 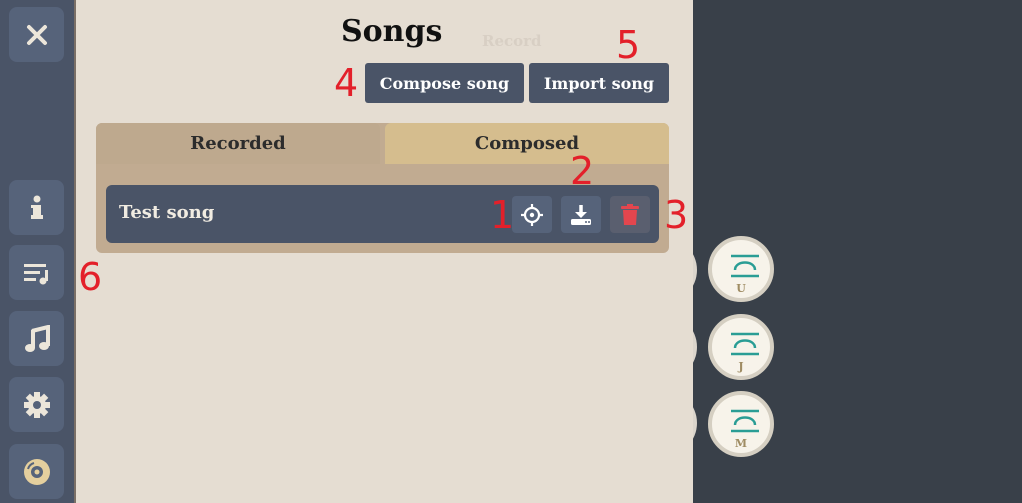 I want to click on music-button, so click(x=36, y=338).